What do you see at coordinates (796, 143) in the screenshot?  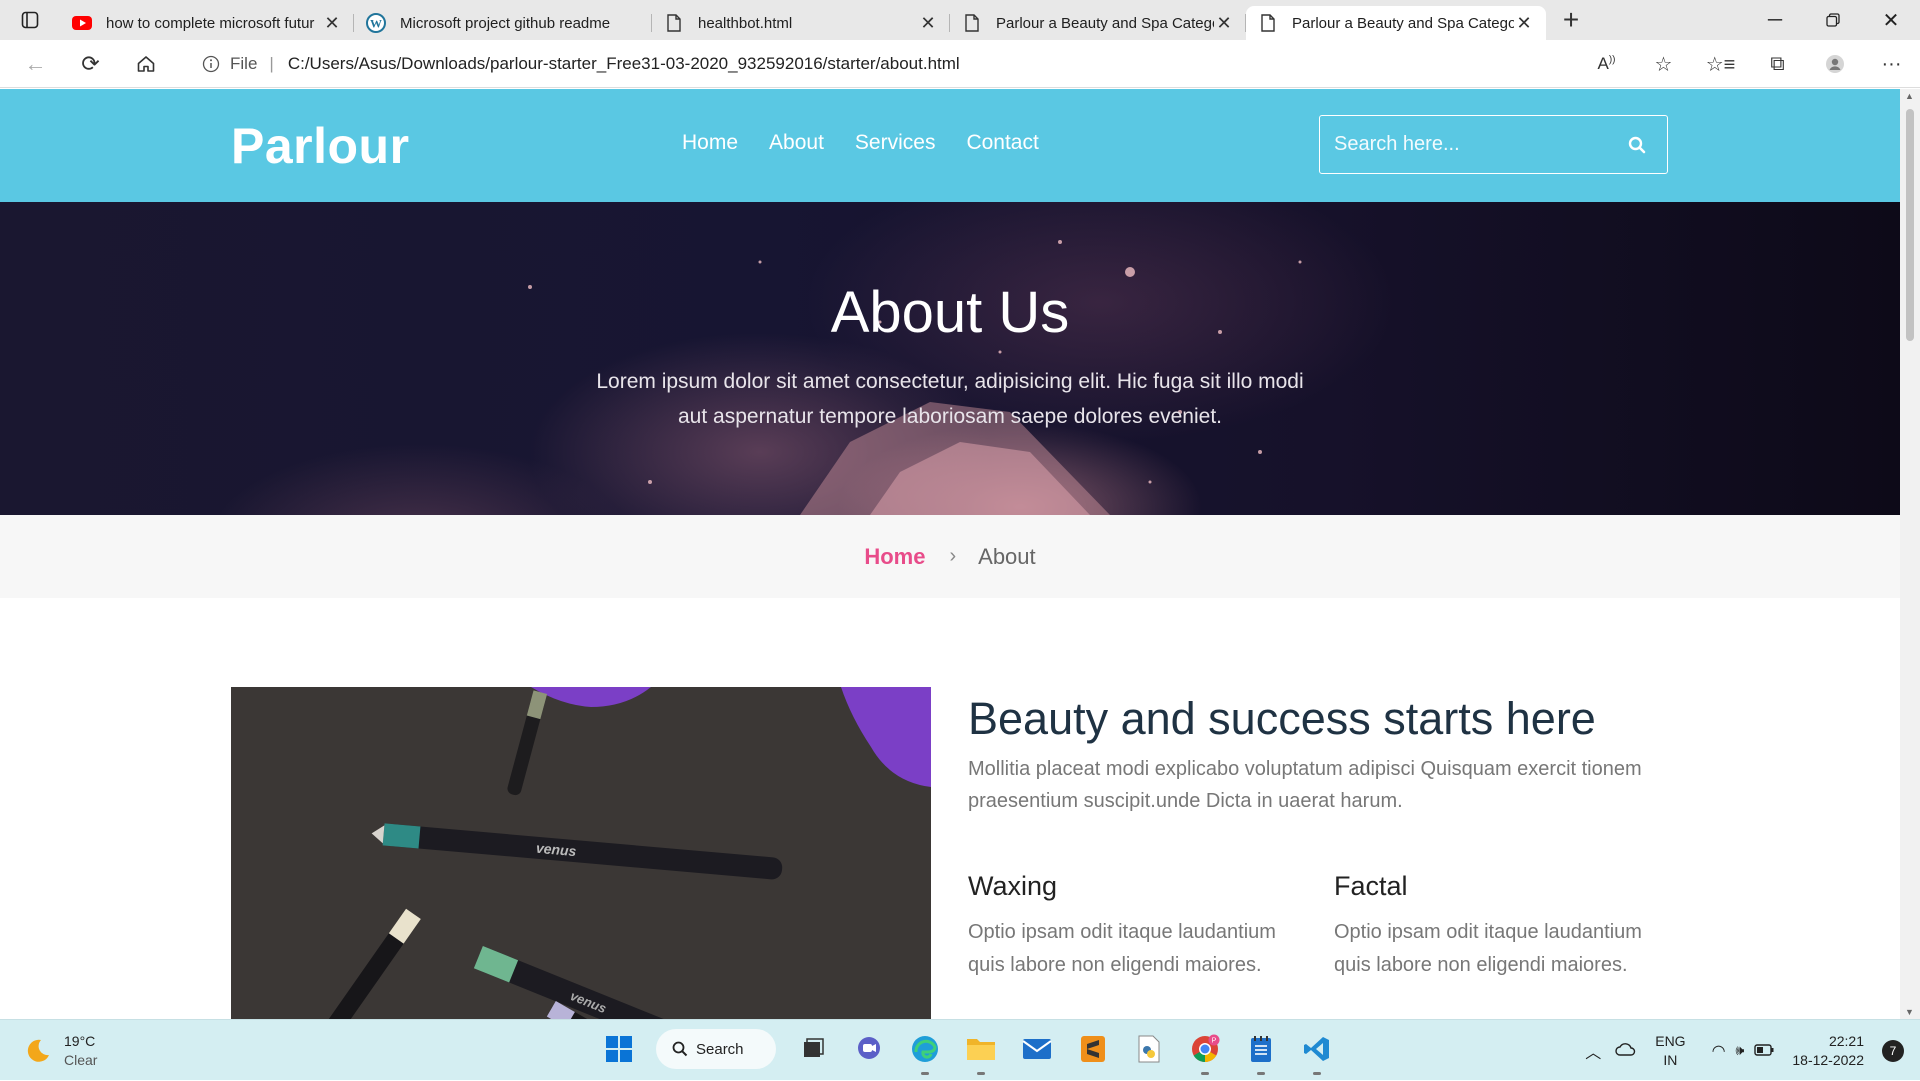 I see `nav-about: About` at bounding box center [796, 143].